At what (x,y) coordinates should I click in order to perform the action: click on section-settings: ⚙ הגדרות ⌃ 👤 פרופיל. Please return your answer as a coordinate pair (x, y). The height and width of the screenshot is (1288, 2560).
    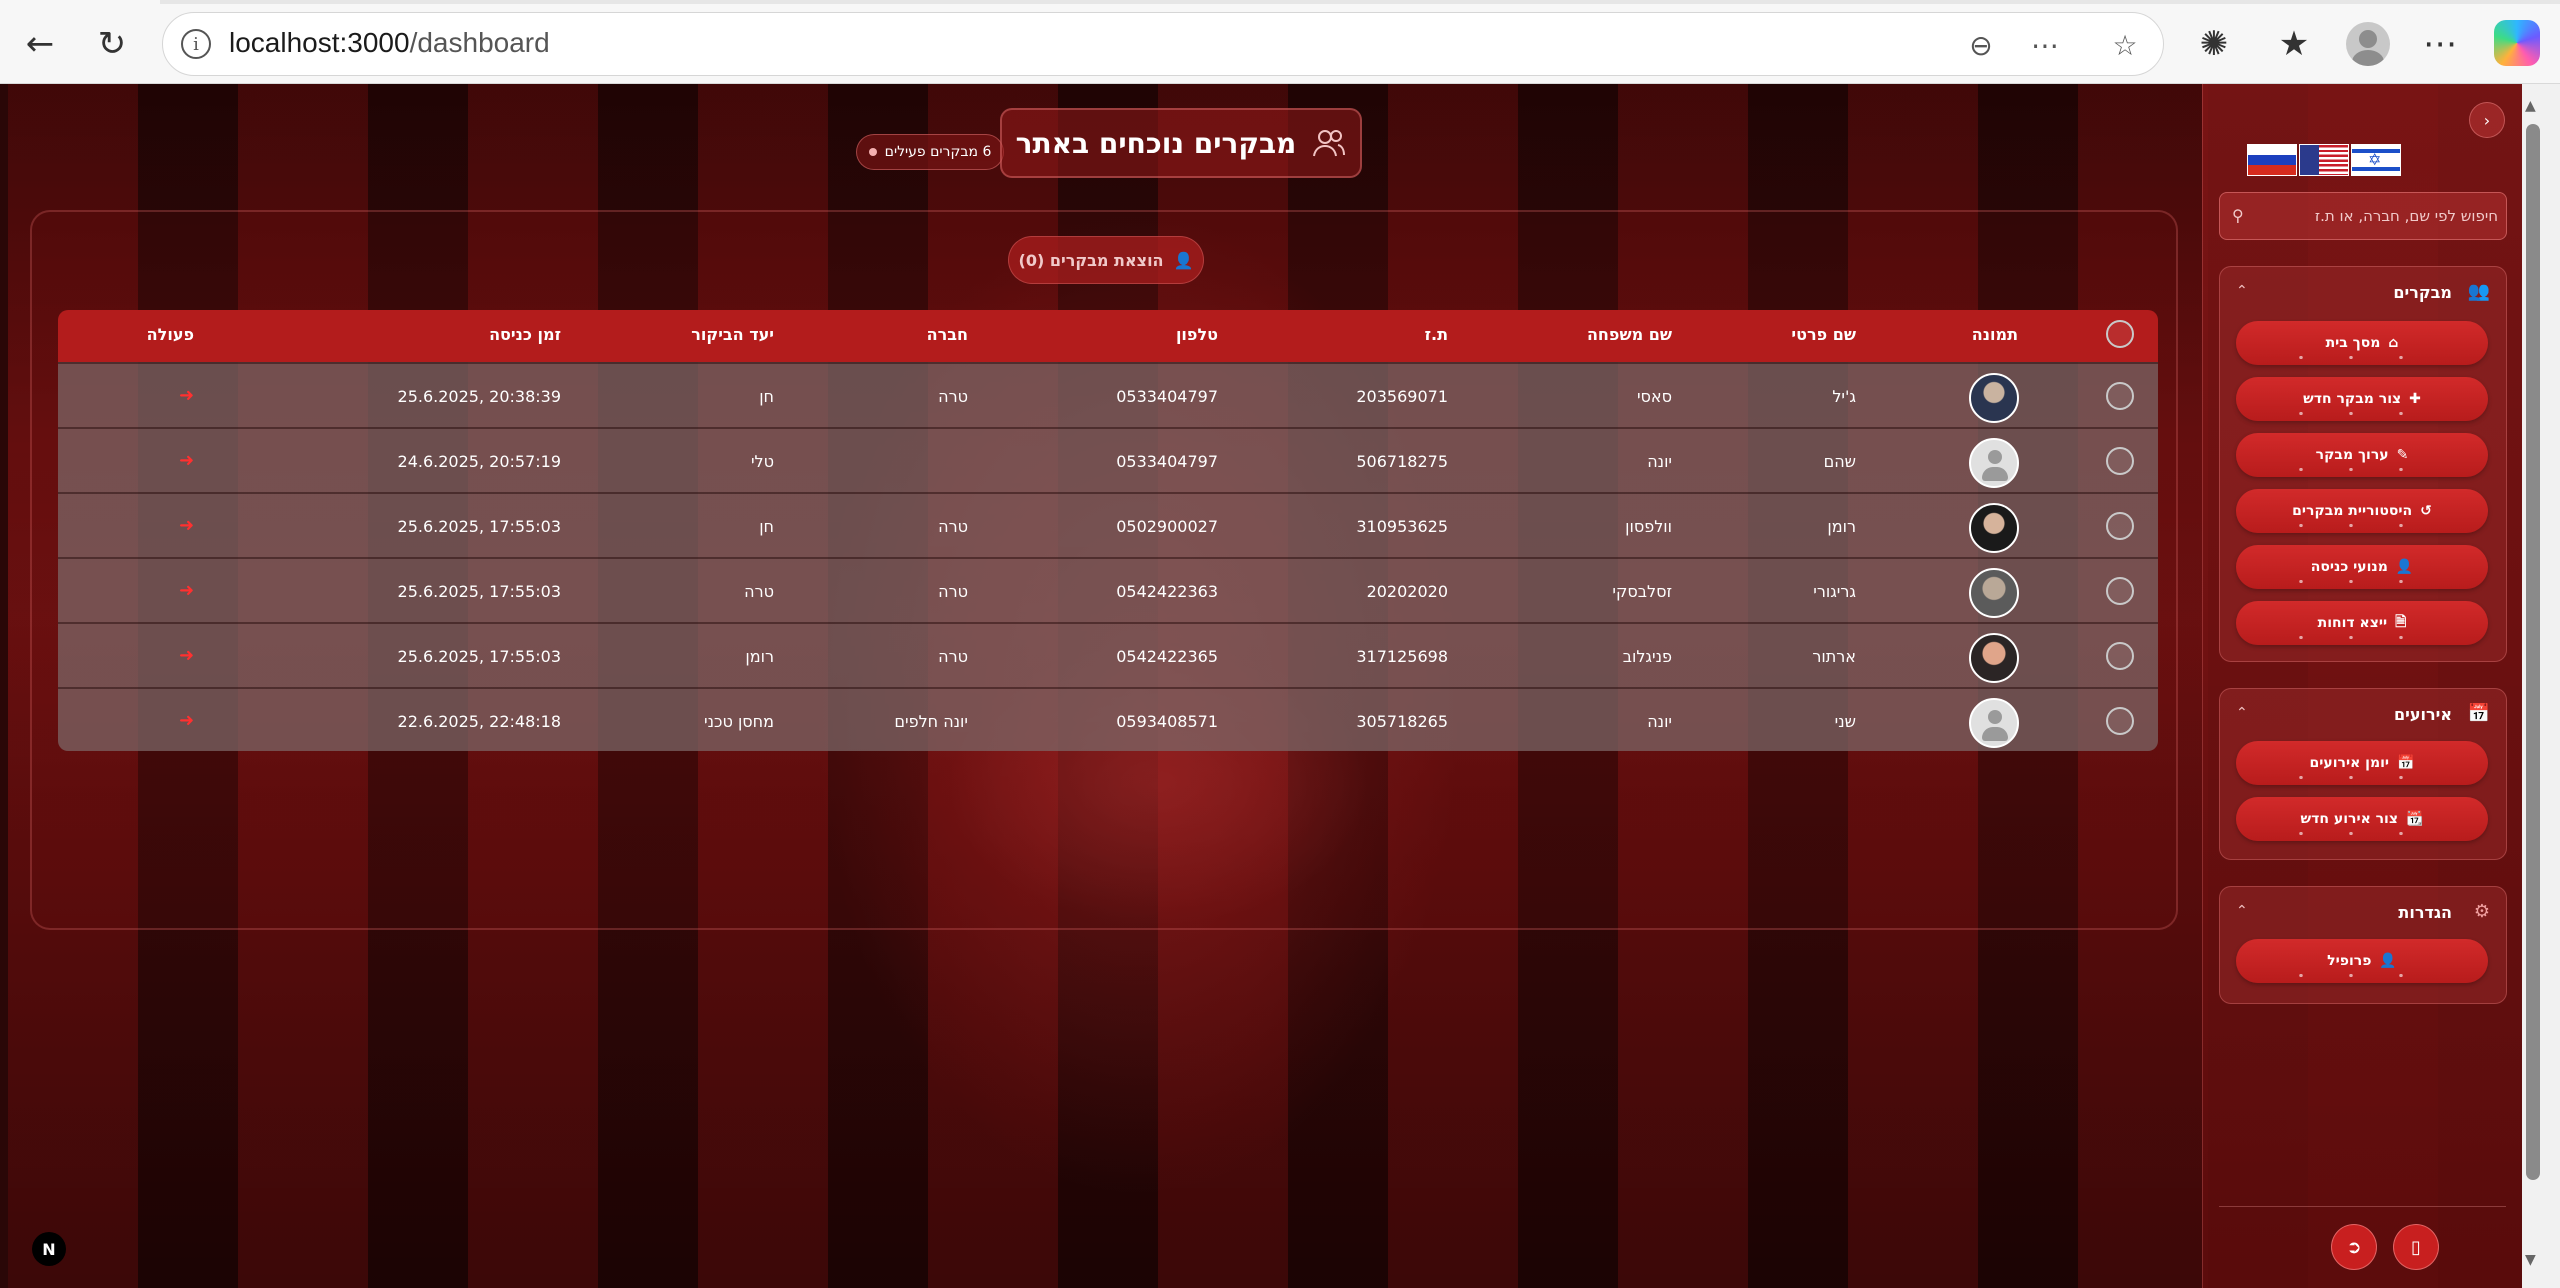
    Looking at the image, I should click on (2363, 945).